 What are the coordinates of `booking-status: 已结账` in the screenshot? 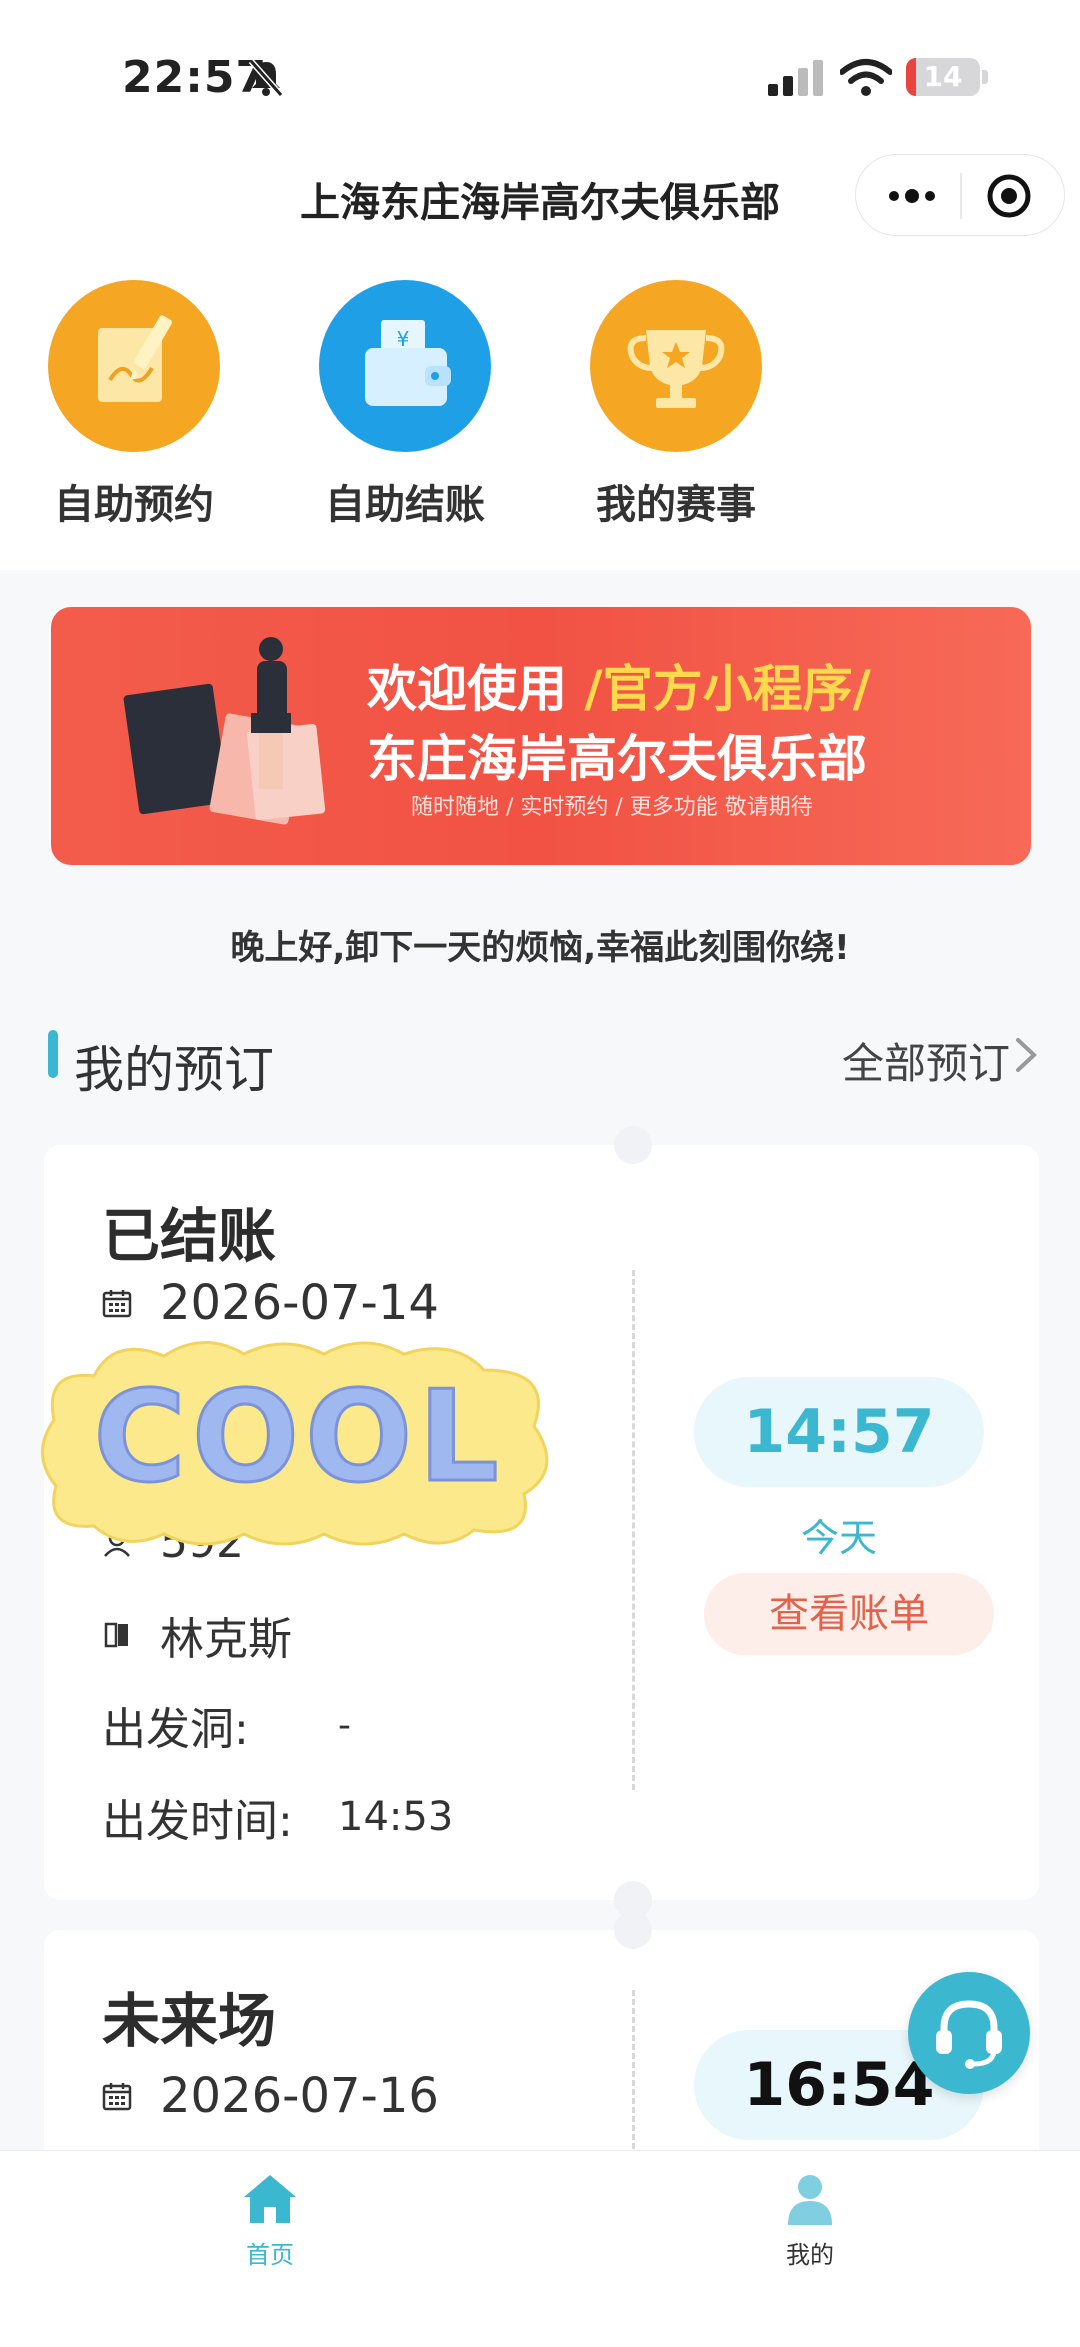 It's located at (189, 1236).